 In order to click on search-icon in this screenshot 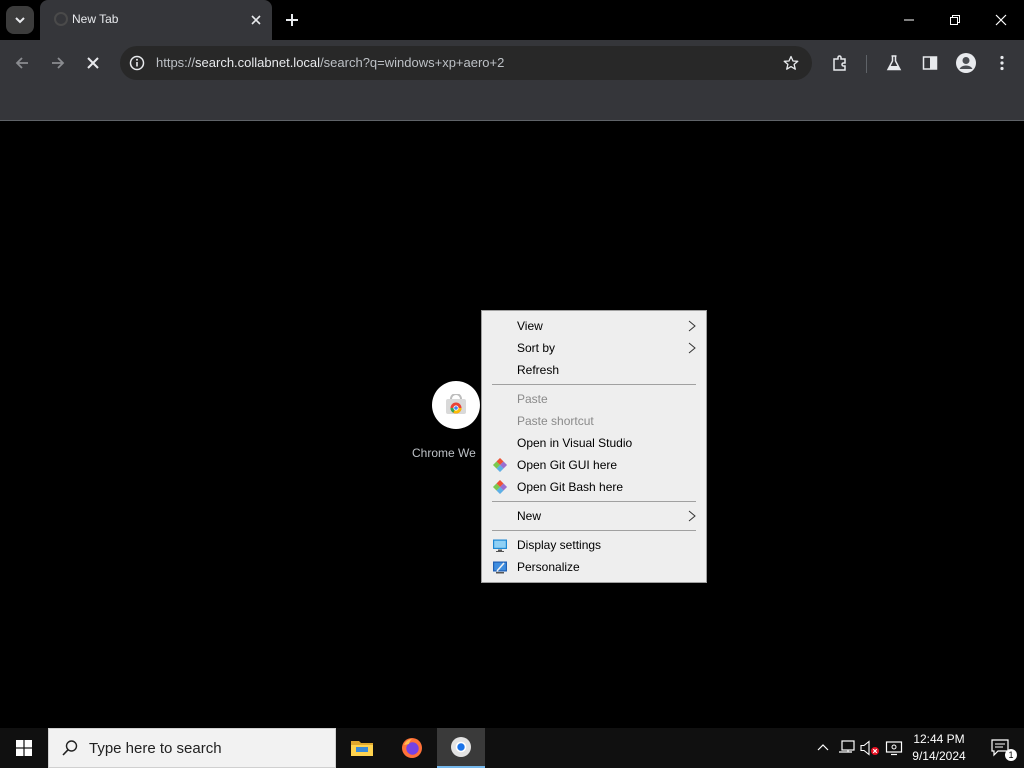, I will do `click(70, 748)`.